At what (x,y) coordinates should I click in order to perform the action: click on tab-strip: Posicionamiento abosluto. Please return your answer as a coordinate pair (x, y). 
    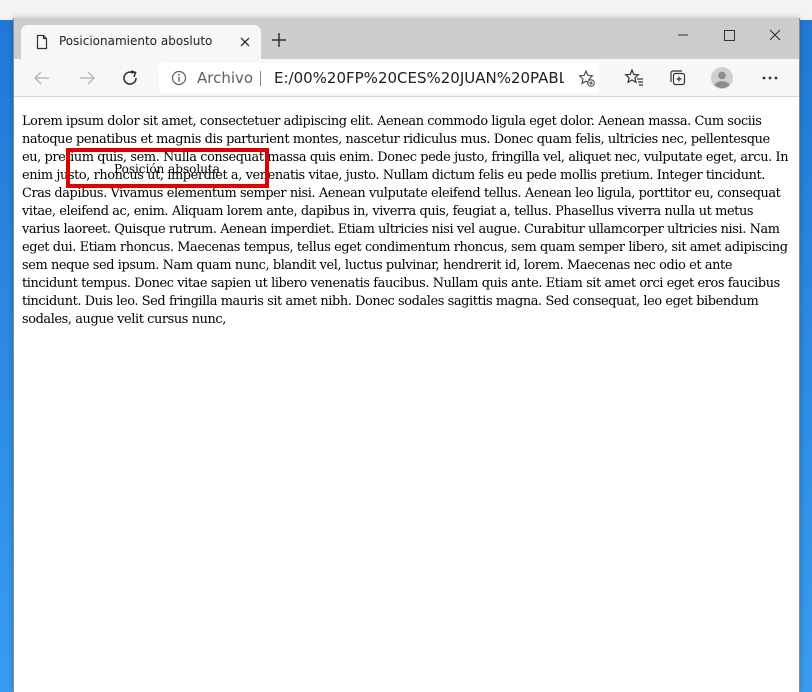
    Looking at the image, I should click on (406, 38).